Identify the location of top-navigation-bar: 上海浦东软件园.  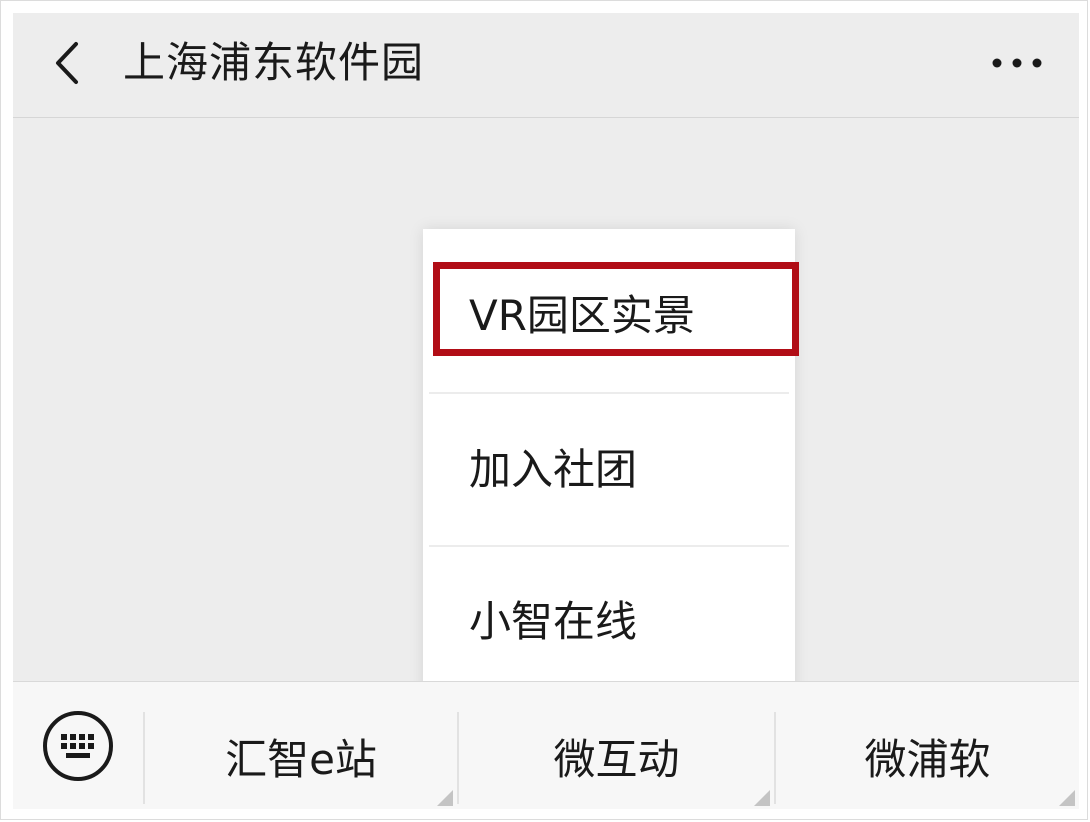
(546, 65).